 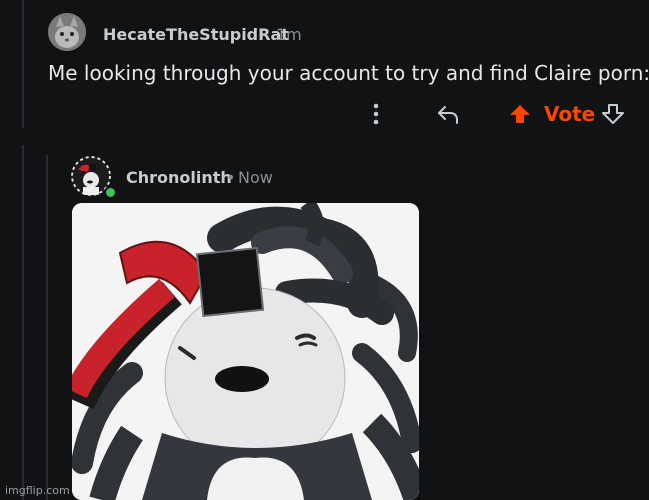 I want to click on upvote-button, so click(x=520, y=114).